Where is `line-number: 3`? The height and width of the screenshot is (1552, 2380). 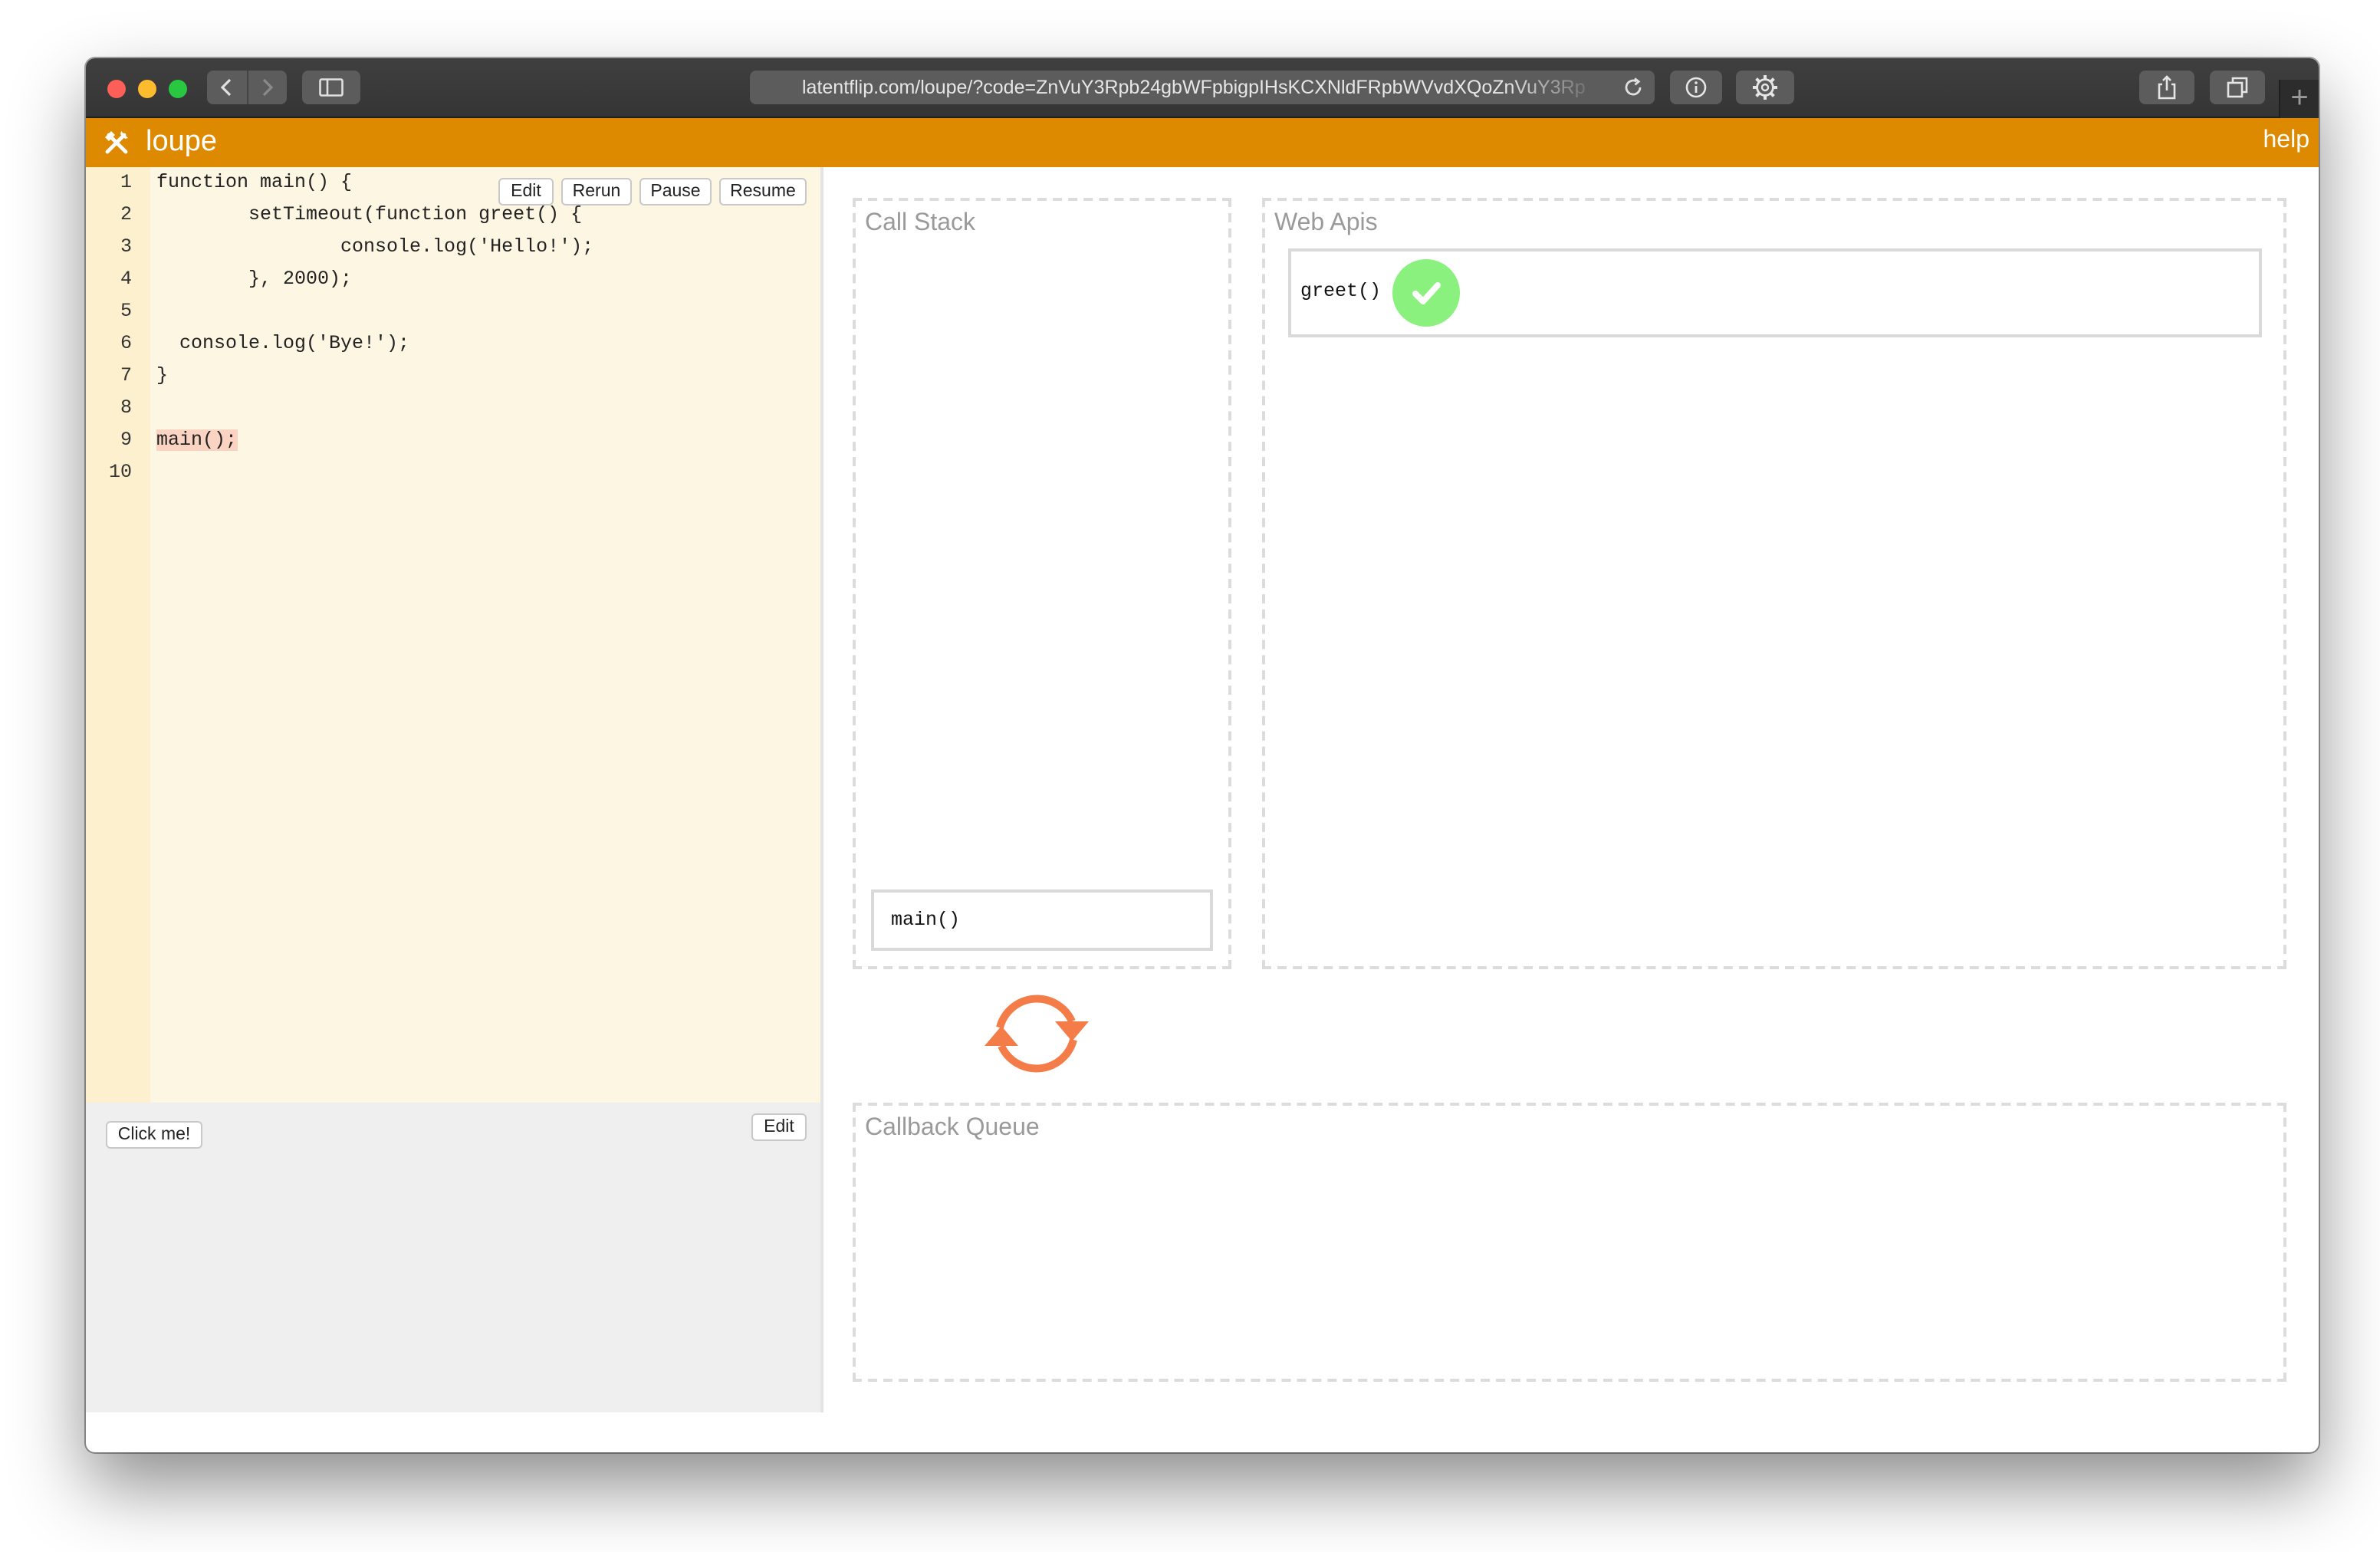 line-number: 3 is located at coordinates (126, 247).